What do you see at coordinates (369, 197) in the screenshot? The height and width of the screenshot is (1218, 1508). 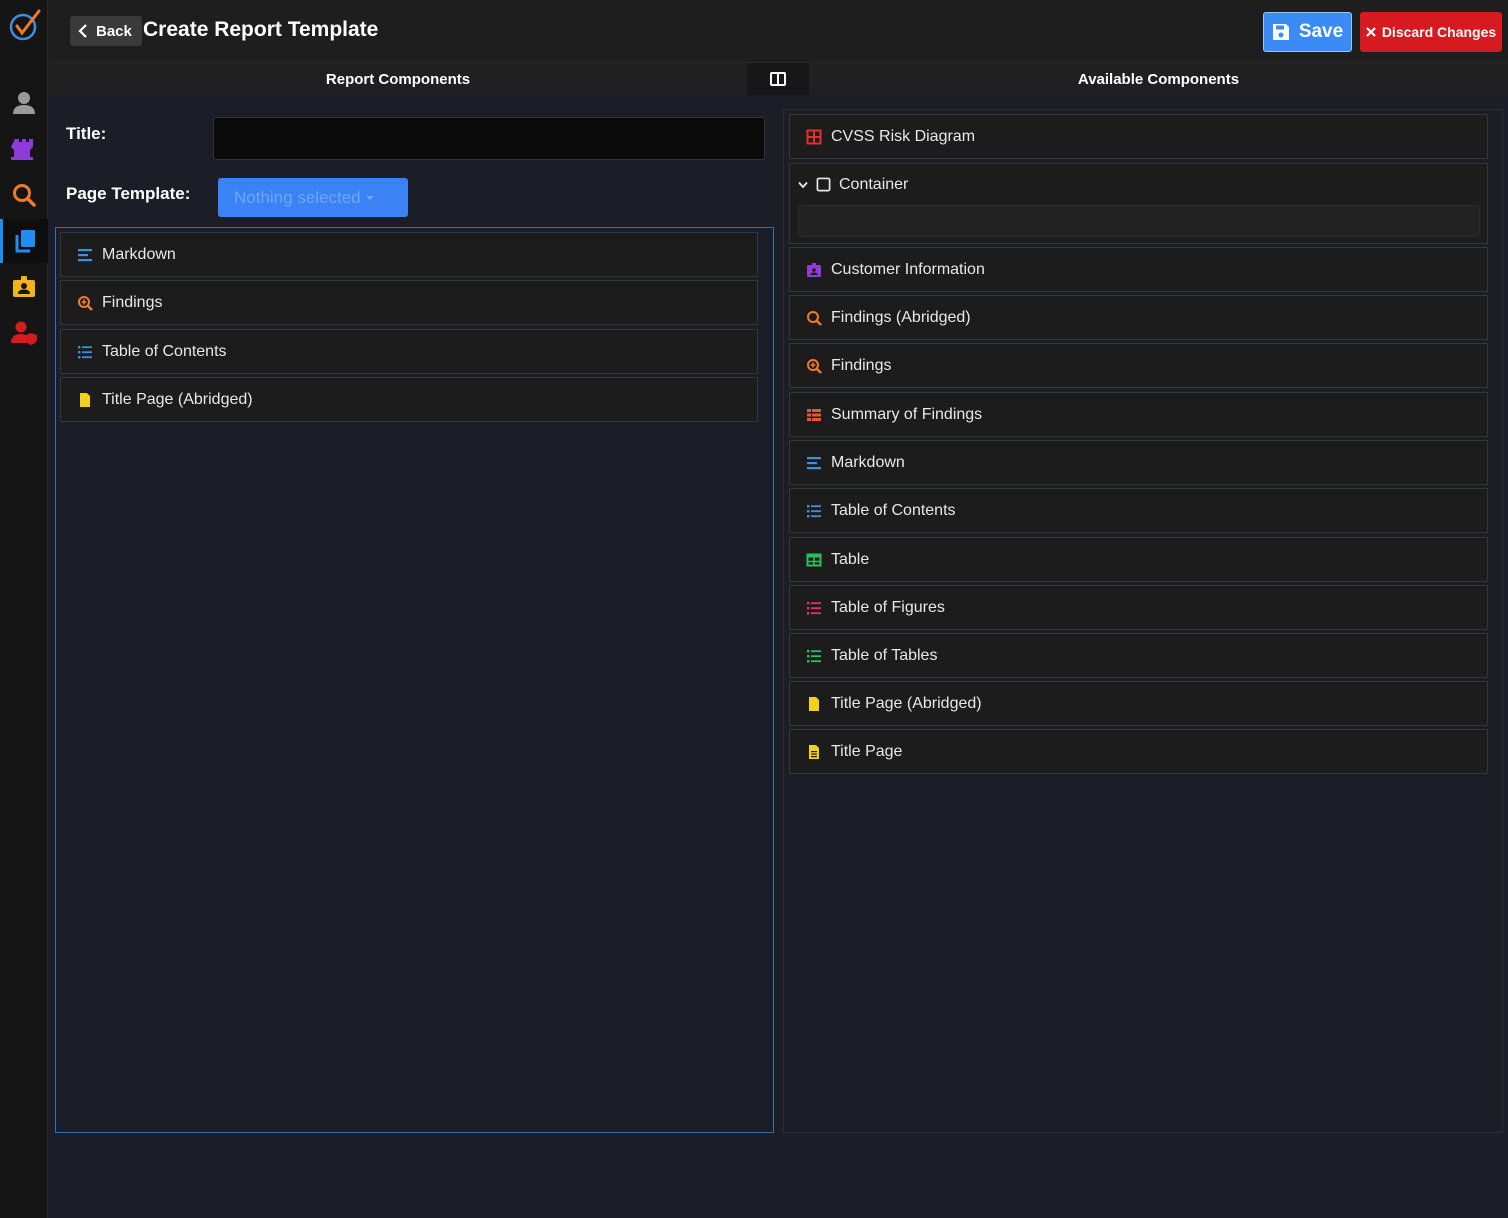 I see `caret-down-icon` at bounding box center [369, 197].